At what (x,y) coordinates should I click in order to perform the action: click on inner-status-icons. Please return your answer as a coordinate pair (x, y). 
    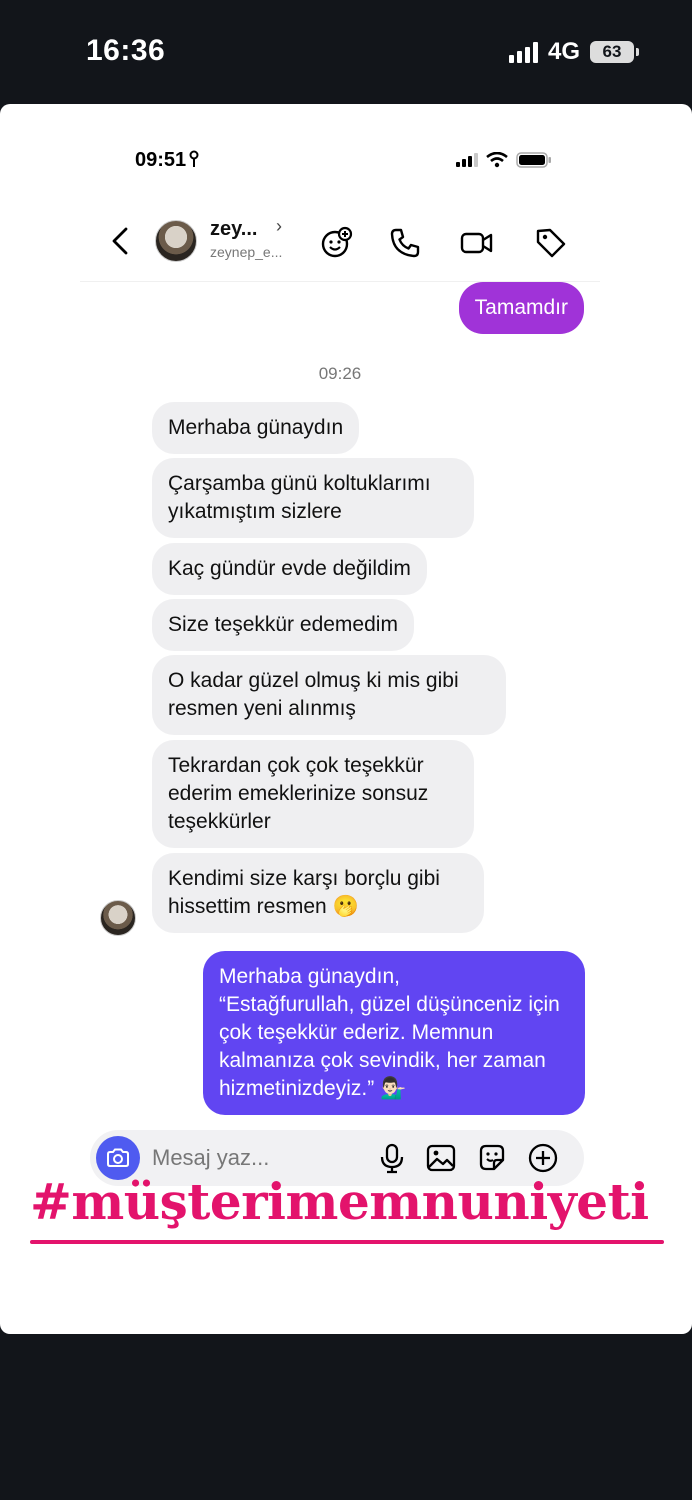
    Looking at the image, I should click on (504, 160).